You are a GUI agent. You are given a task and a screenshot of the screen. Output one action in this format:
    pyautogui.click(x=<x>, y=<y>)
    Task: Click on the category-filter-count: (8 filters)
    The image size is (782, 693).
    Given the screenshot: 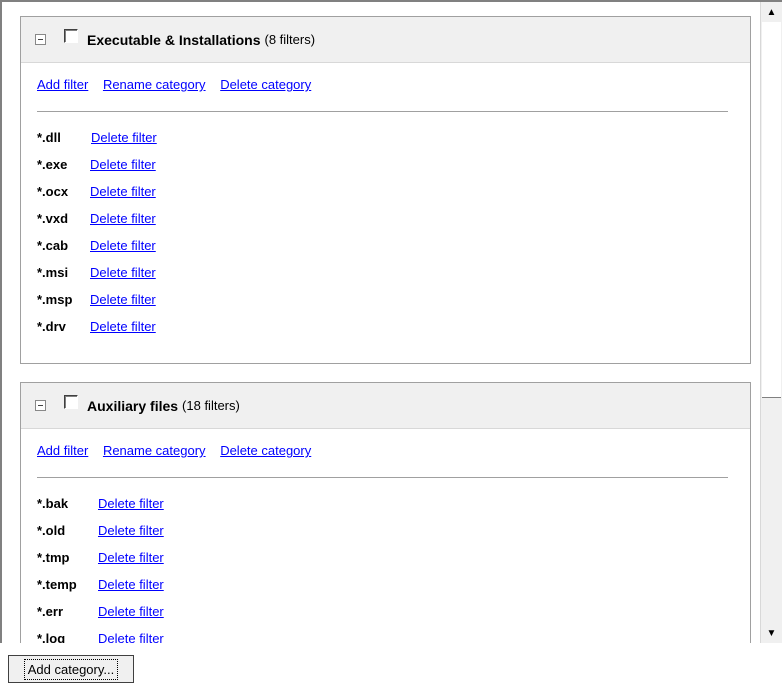 What is the action you would take?
    pyautogui.click(x=290, y=39)
    